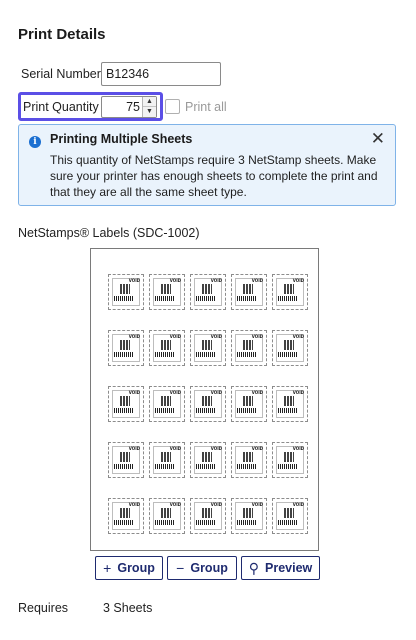 The height and width of the screenshot is (640, 416). Describe the element at coordinates (62, 34) in the screenshot. I see `panel-title: Print Details` at that location.